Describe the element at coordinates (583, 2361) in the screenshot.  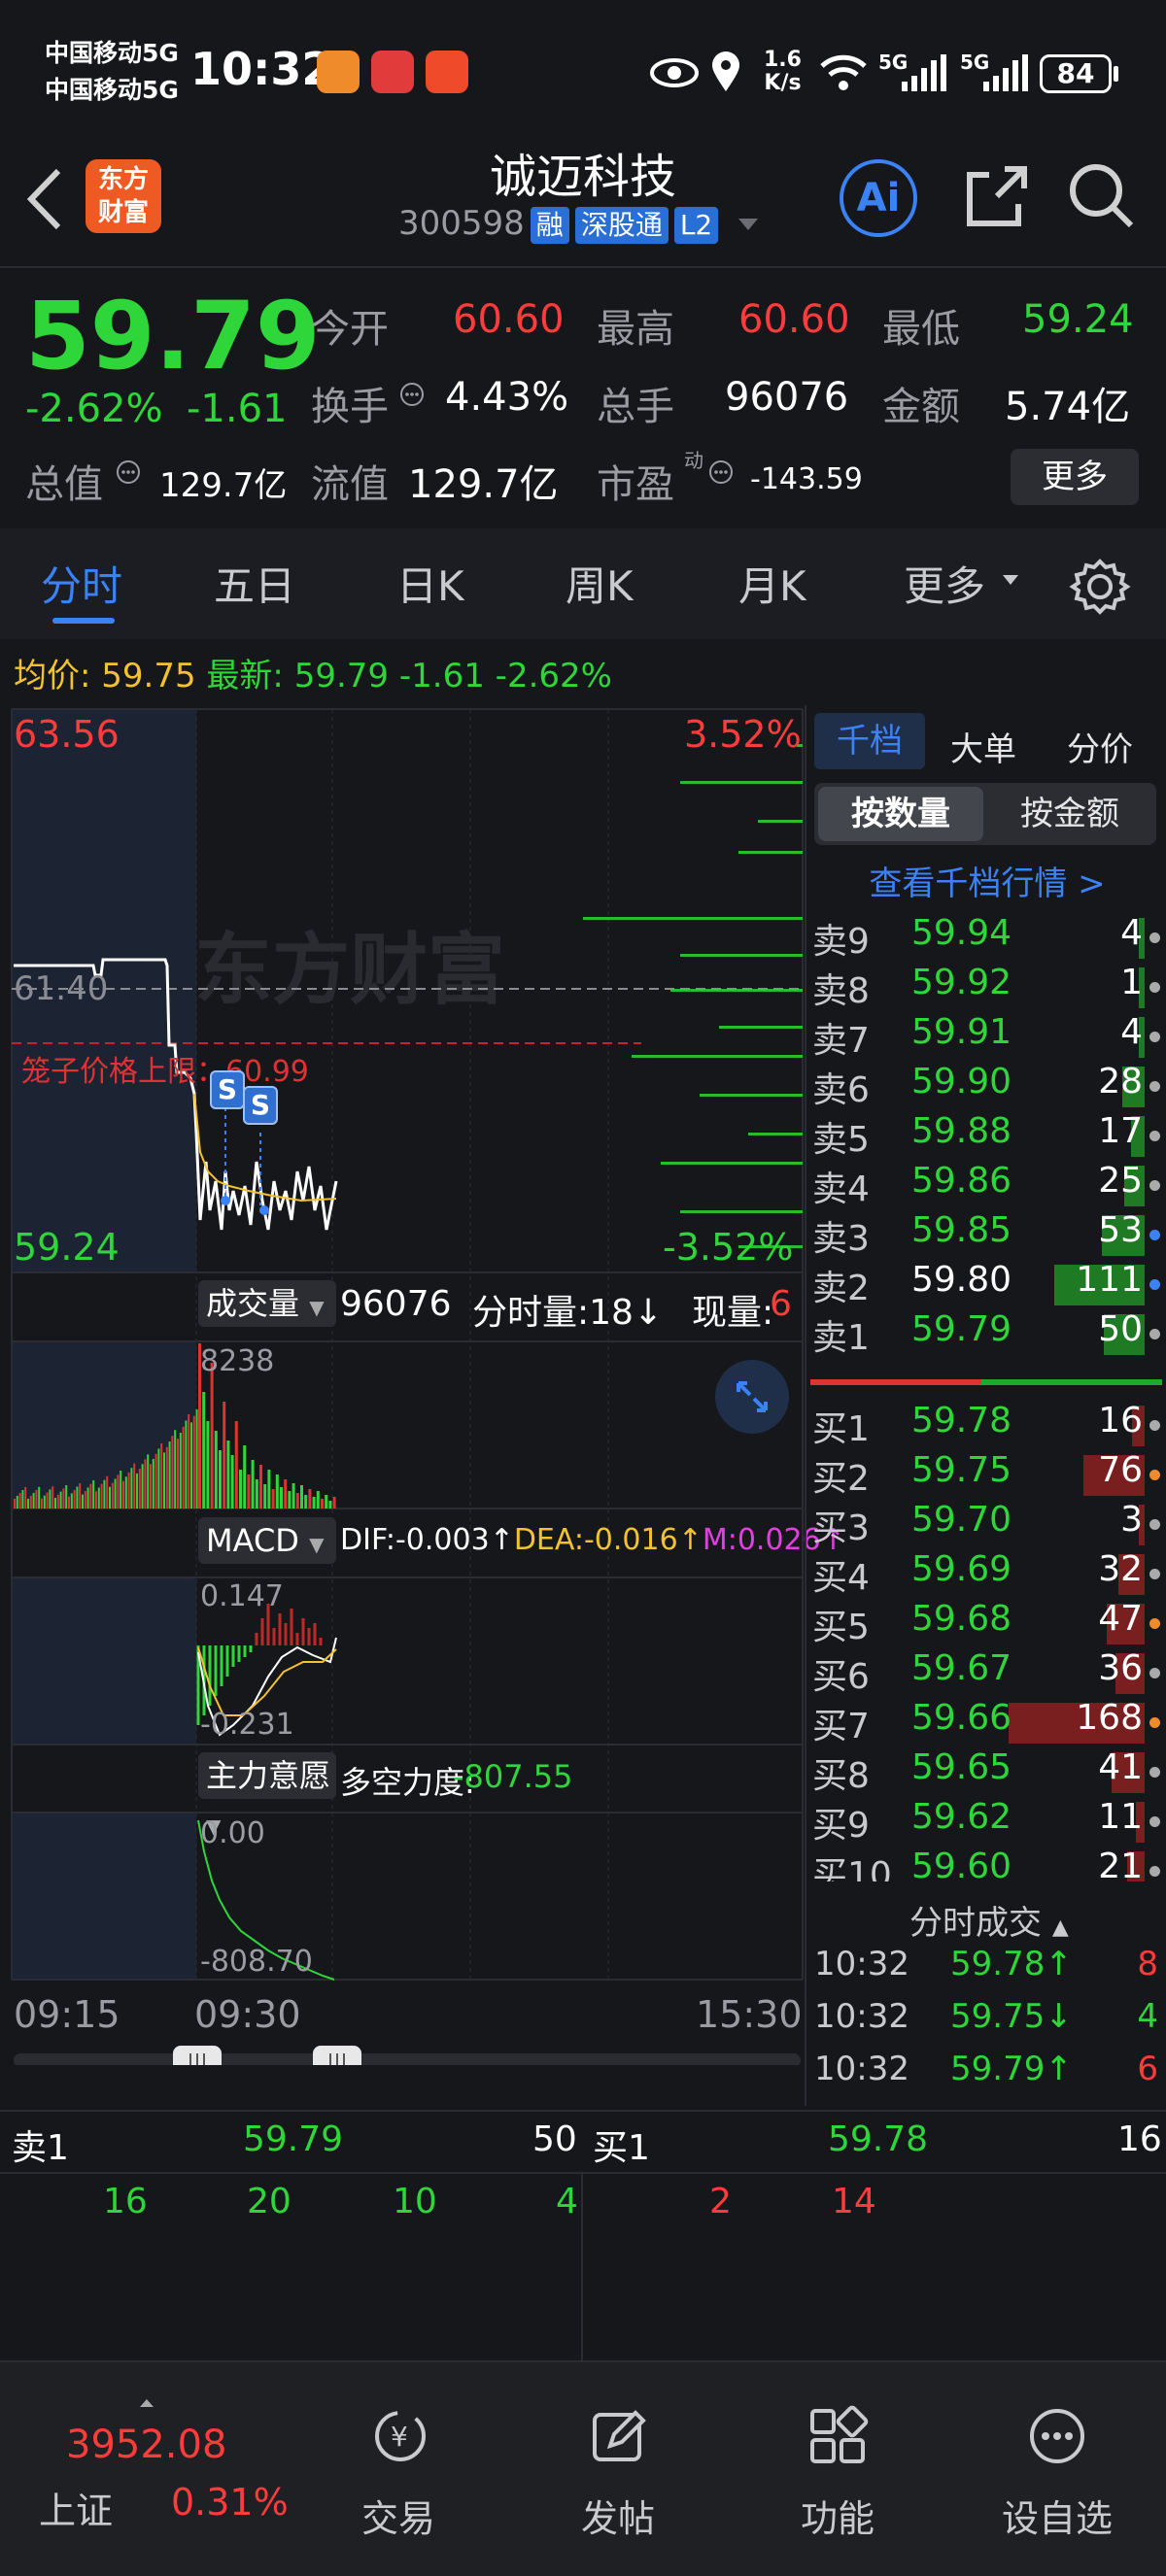
I see `divider` at that location.